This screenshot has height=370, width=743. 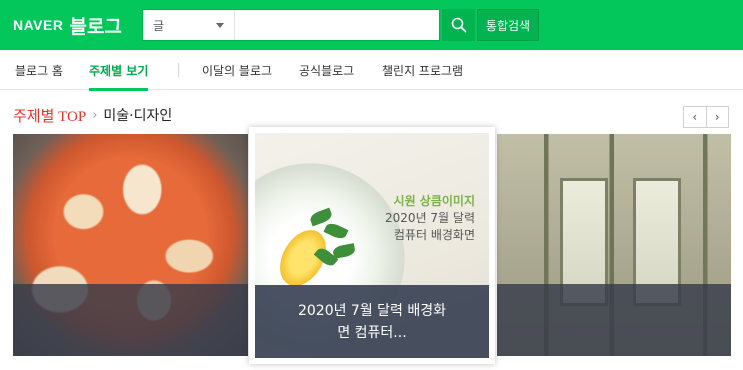 What do you see at coordinates (39, 70) in the screenshot?
I see `nav-item-blog-home: 블로그 홈` at bounding box center [39, 70].